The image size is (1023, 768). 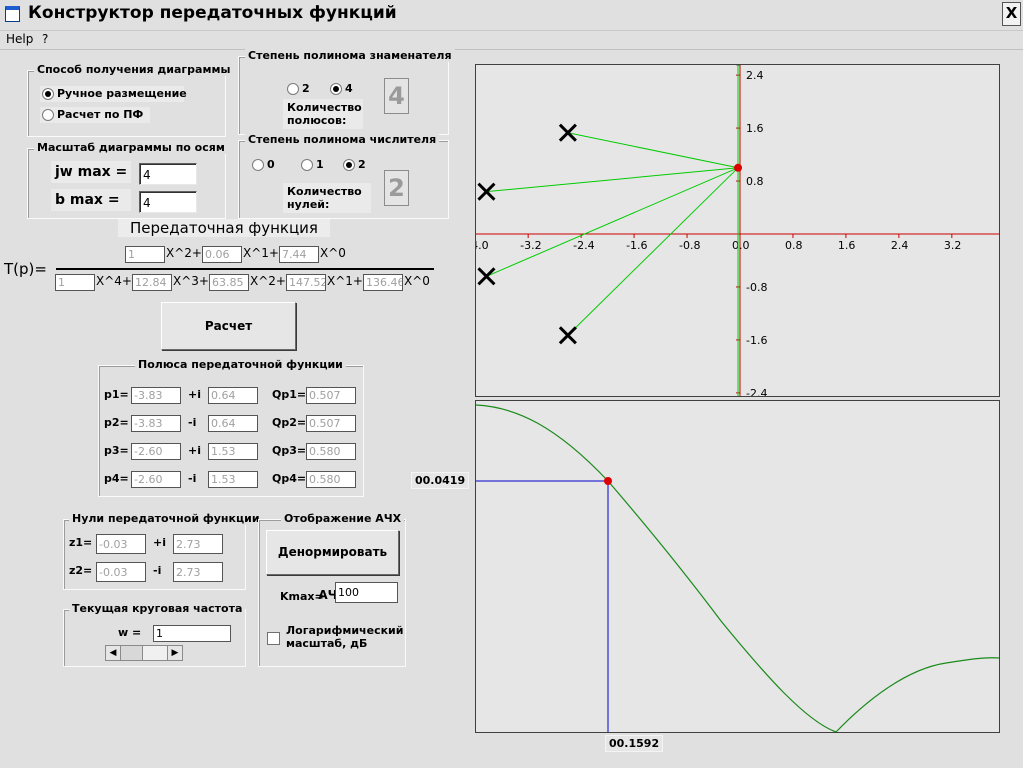 I want to click on radio-denom-2-label: 2, so click(x=306, y=88).